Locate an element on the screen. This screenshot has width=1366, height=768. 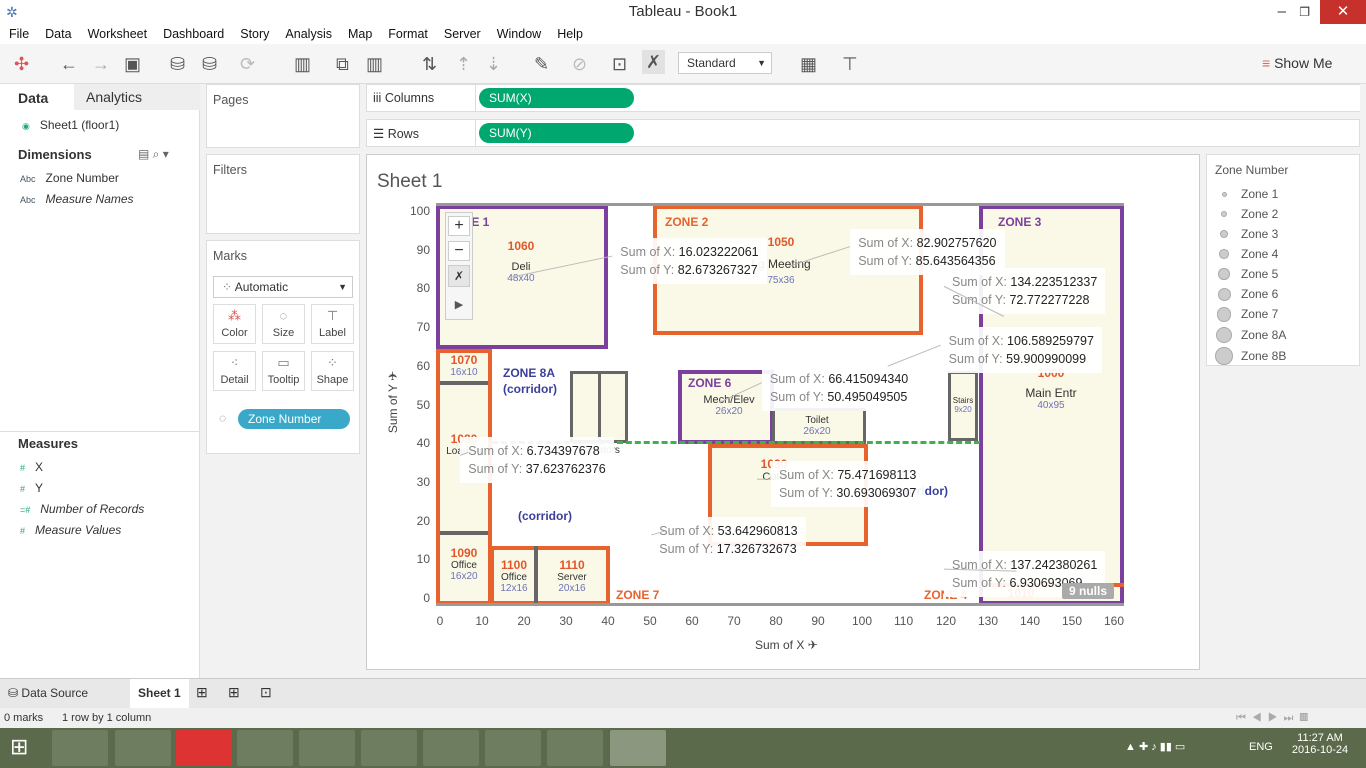
tableau-home-icon: ✣ is located at coordinates (21, 64).